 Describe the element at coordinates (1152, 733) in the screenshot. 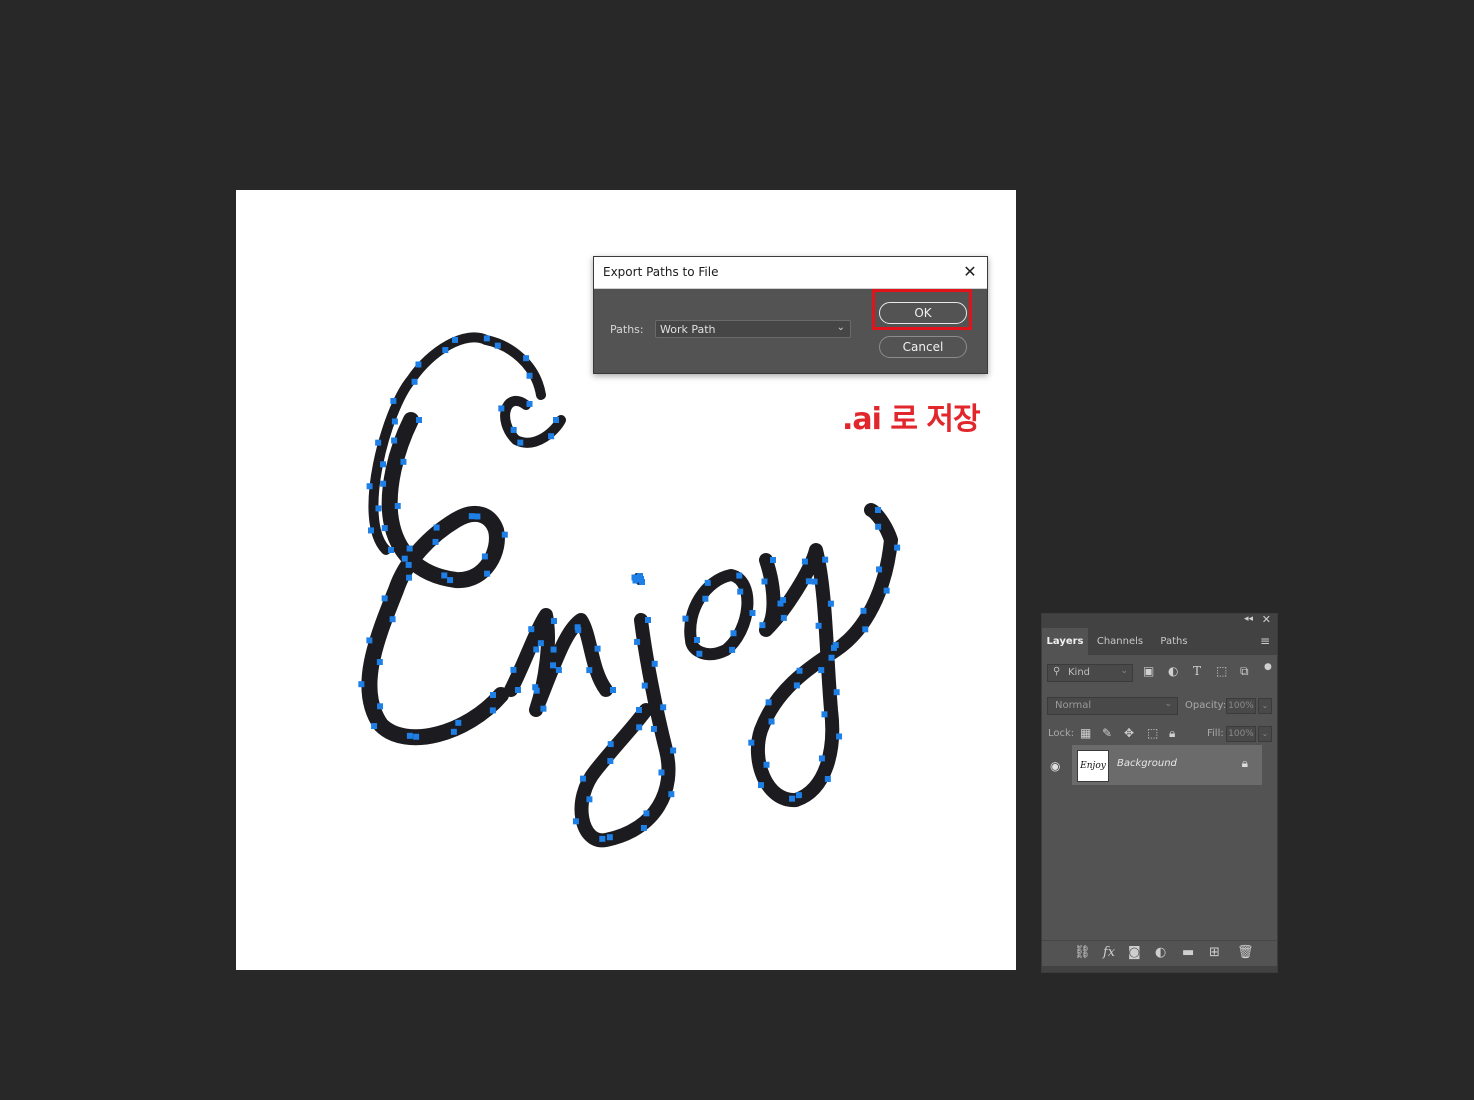

I see `lock-artboard-icon: ⬚` at that location.